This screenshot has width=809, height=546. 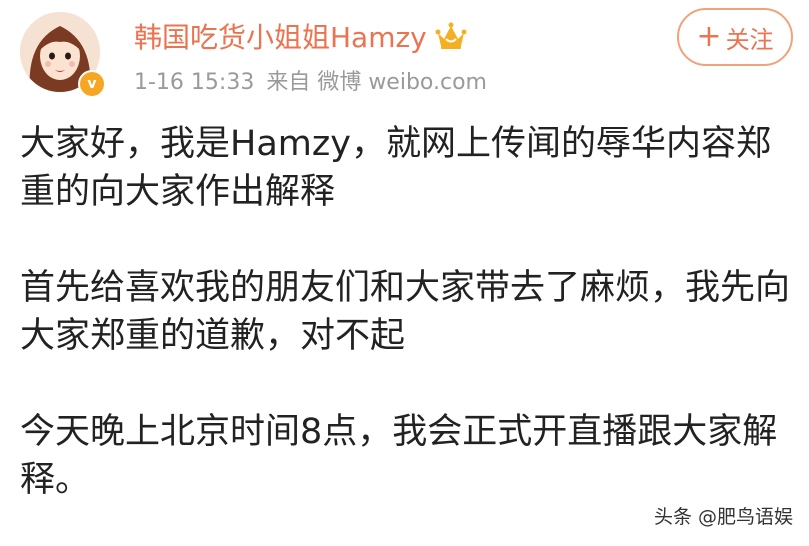 I want to click on post-timestamp: 1-16 15:33, so click(x=194, y=82).